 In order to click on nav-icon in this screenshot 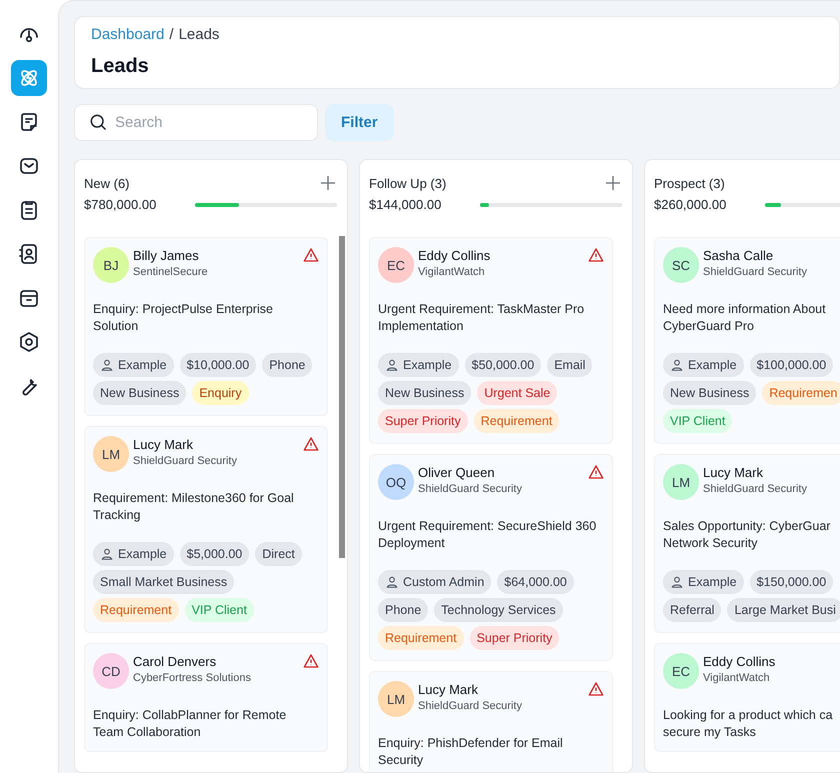, I will do `click(29, 342)`.